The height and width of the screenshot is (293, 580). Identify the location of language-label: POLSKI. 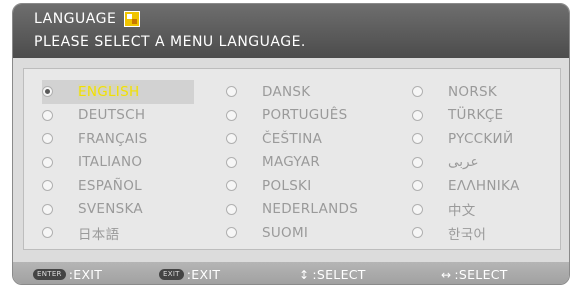
(287, 185).